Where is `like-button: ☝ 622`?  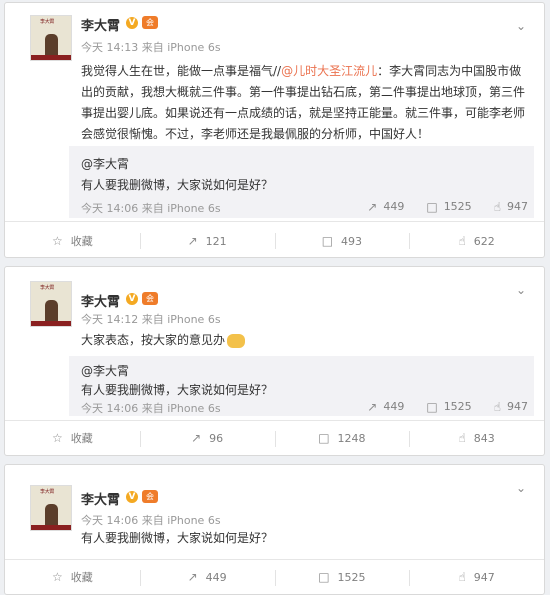 like-button: ☝ 622 is located at coordinates (476, 241).